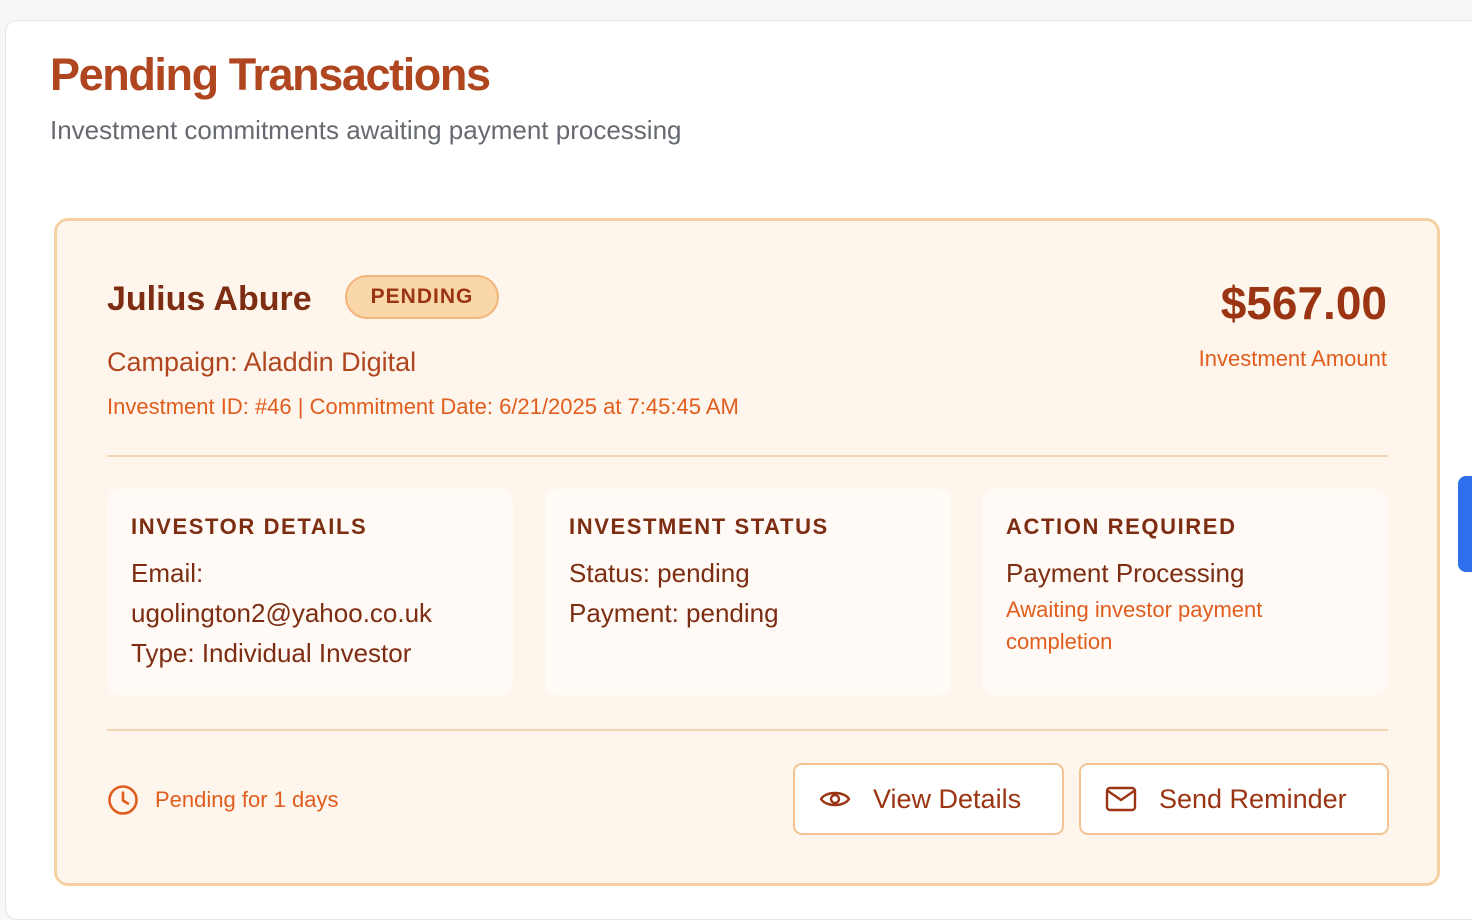  Describe the element at coordinates (247, 799) in the screenshot. I see `pending-age-text: Pending for 1 days` at that location.